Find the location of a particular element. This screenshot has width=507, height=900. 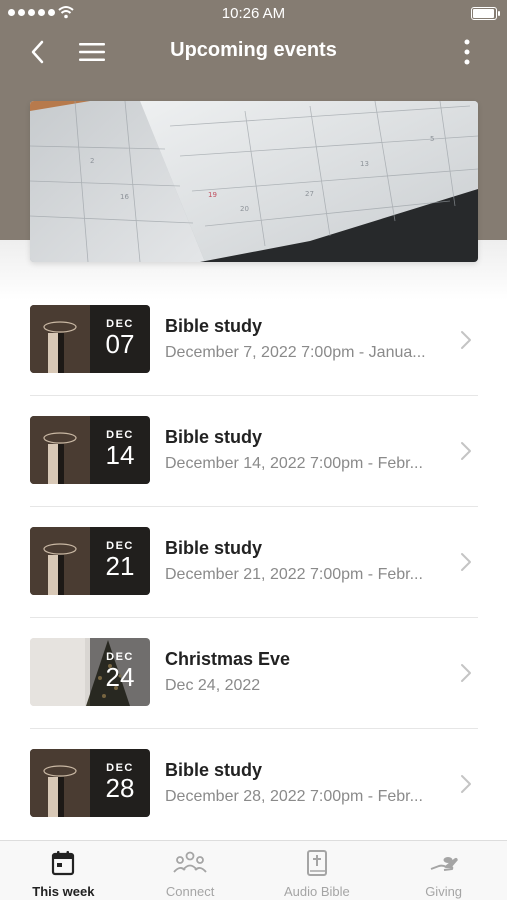

tab-label: Audio Bible is located at coordinates (316, 891).